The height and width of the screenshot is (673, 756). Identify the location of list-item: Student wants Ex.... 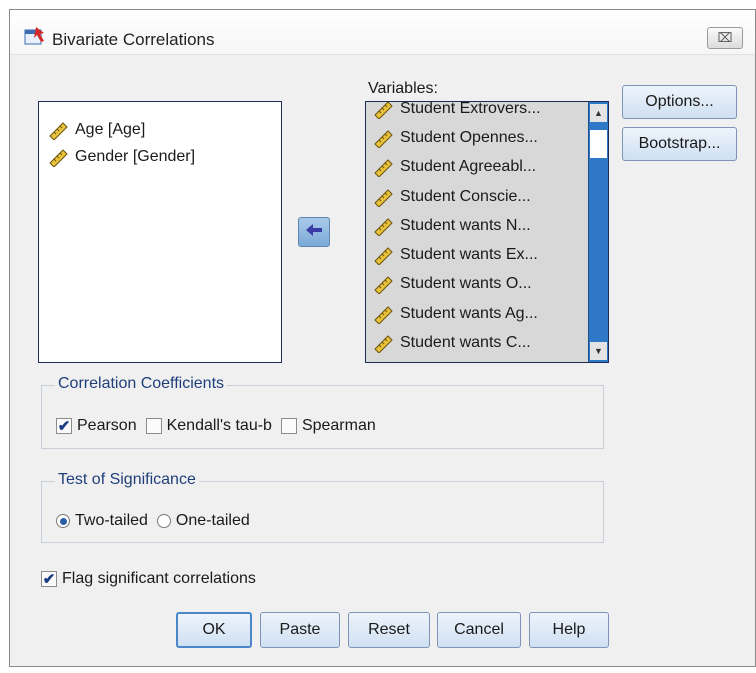
(476, 254).